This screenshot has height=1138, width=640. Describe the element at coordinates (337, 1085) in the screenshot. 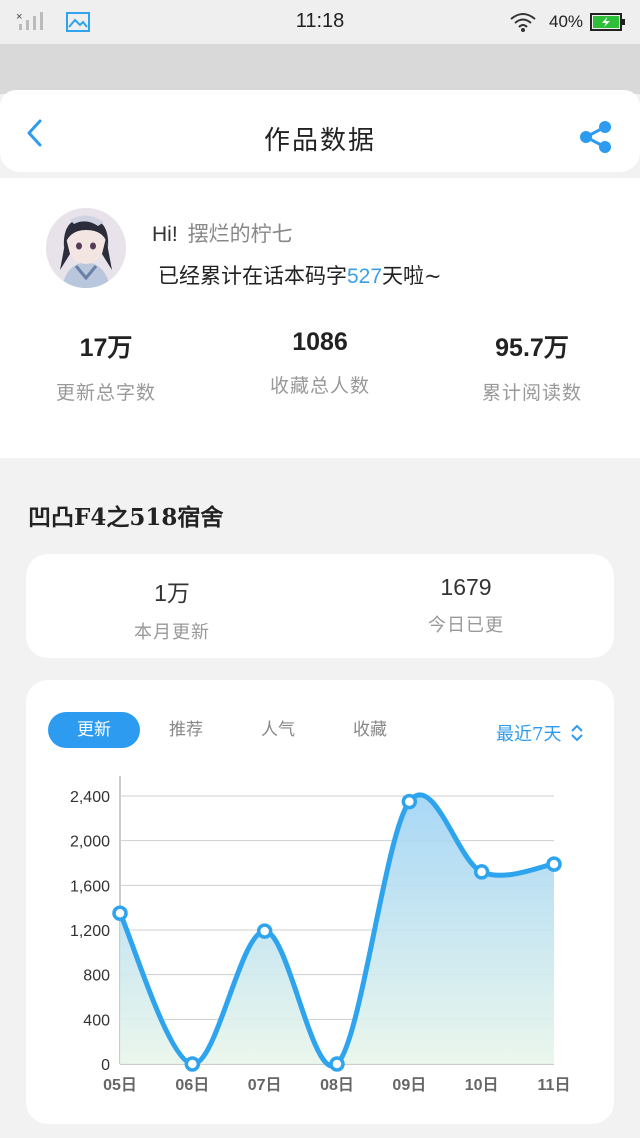

I see `x-tick-label: 08日` at that location.